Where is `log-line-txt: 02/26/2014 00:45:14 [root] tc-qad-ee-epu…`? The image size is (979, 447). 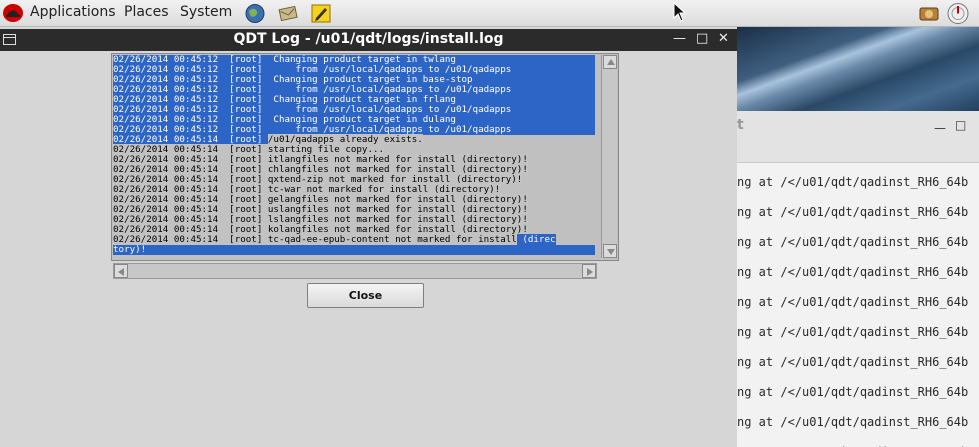 log-line-txt: 02/26/2014 00:45:14 [root] tc-qad-ee-epu… is located at coordinates (315, 239).